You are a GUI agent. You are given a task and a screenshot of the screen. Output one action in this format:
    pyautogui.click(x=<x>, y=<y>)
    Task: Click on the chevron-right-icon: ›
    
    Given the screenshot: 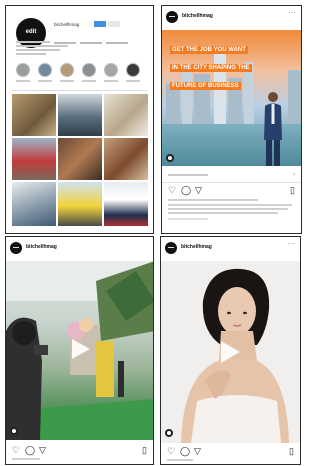 What is the action you would take?
    pyautogui.click(x=294, y=175)
    